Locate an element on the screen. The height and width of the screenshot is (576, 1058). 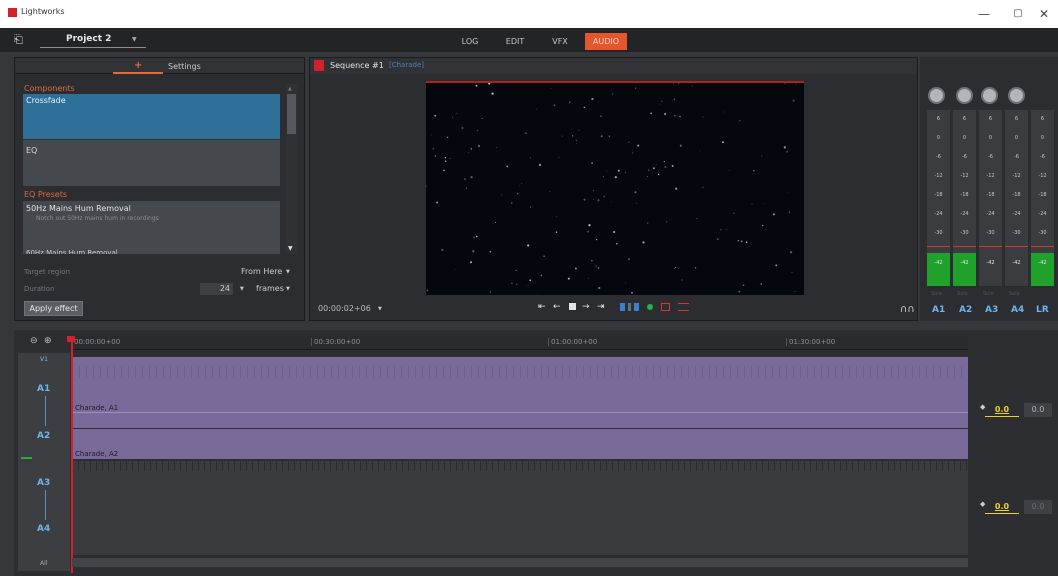
track-header-a4: A4 is located at coordinates (43, 529).